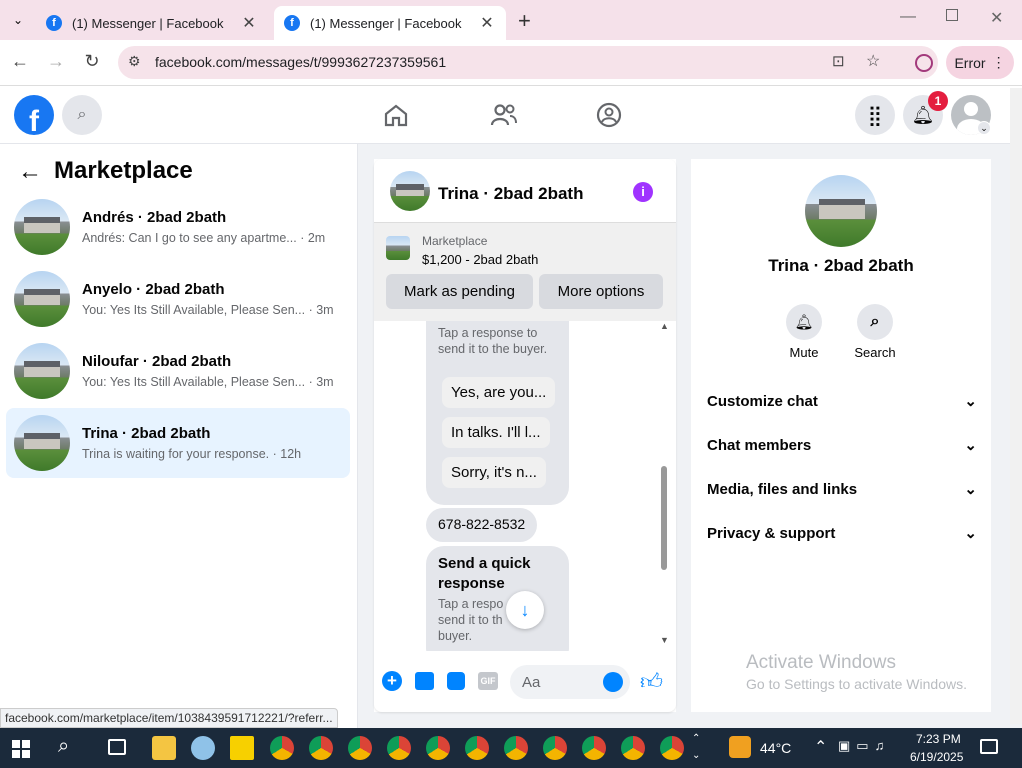 This screenshot has height=768, width=1022. Describe the element at coordinates (292, 23) in the screenshot. I see `facebook-favicon-icon: f` at that location.